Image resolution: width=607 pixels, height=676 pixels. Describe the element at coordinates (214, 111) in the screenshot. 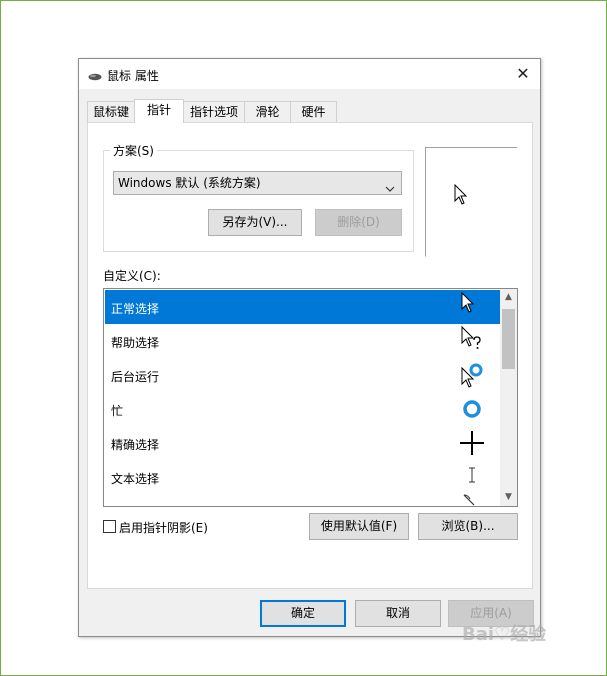

I see `tab-pointer-options: 指针选项` at that location.